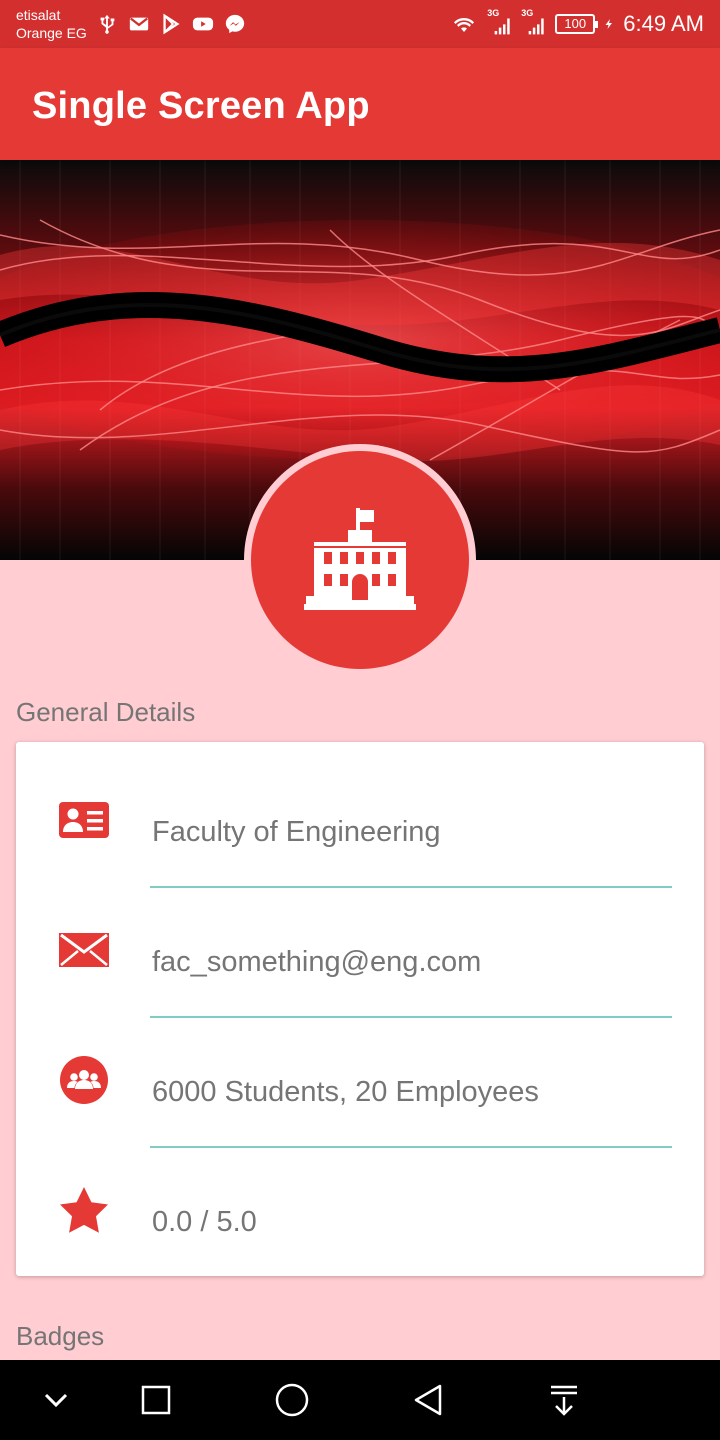  Describe the element at coordinates (663, 23) in the screenshot. I see `status-time: 6:49 AM` at that location.